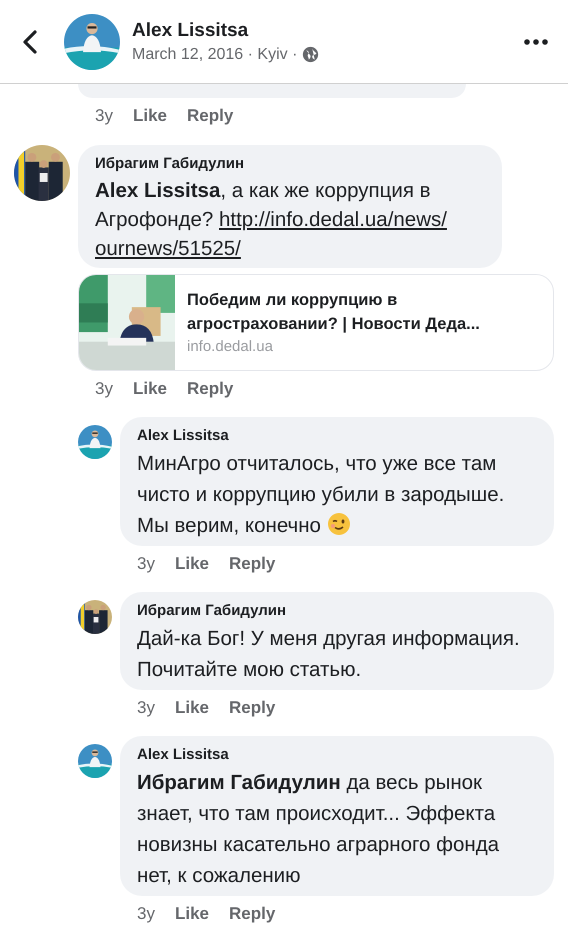 The image size is (568, 929). I want to click on back-icon, so click(30, 42).